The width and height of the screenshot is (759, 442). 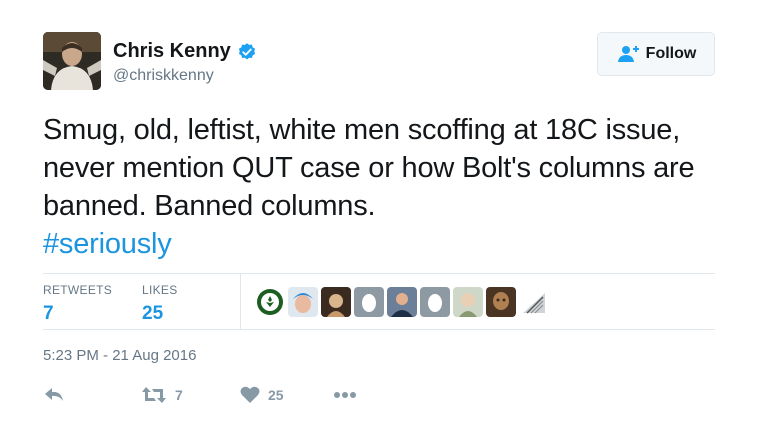 I want to click on heart-icon, so click(x=250, y=394).